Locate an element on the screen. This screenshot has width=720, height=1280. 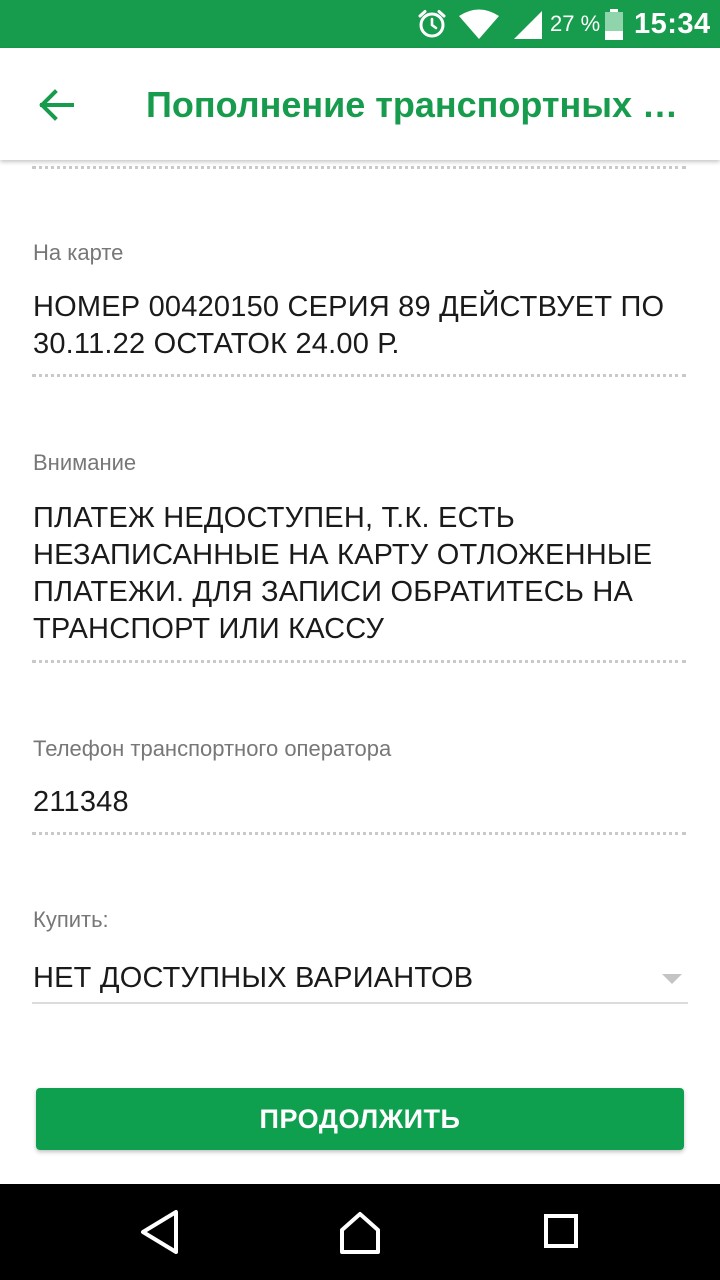
operator-phone-value: 211348 is located at coordinates (81, 802).